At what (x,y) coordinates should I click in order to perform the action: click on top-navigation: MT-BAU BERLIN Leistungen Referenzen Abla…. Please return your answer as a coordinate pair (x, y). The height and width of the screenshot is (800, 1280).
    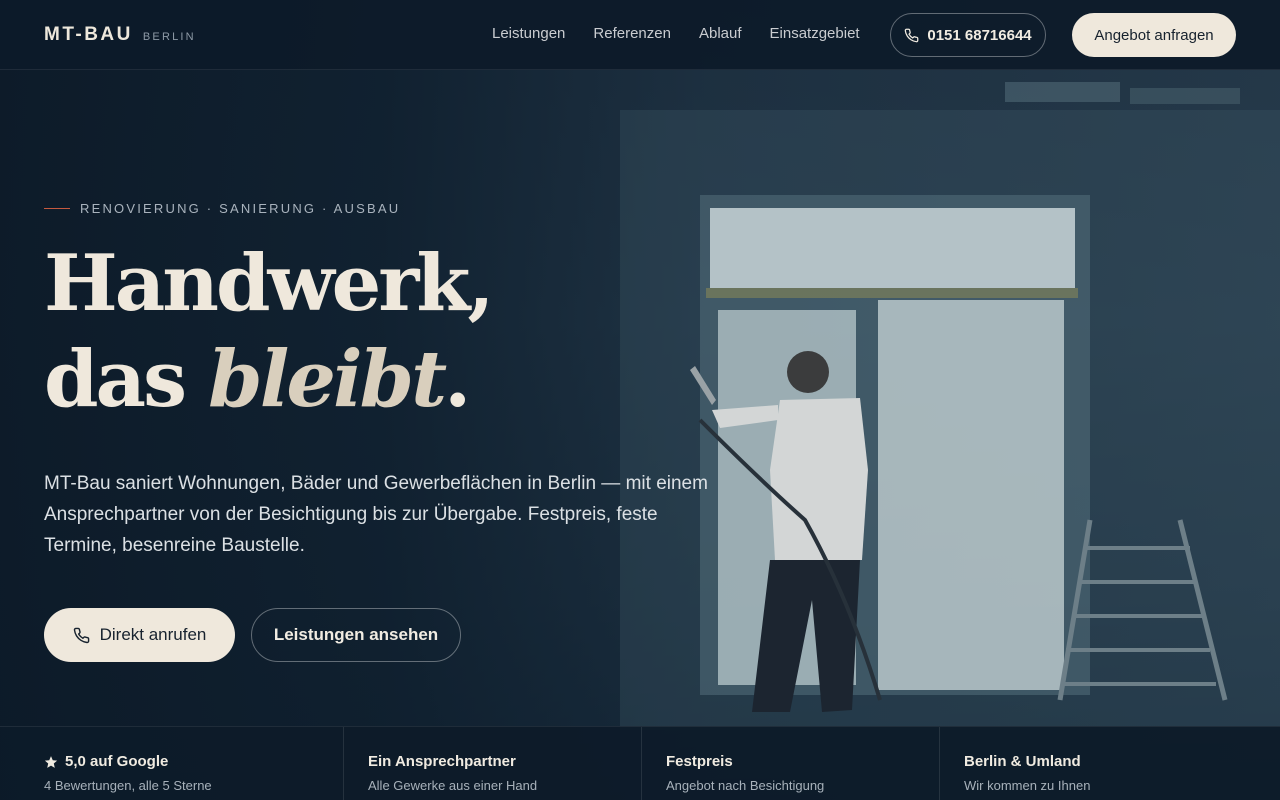
    Looking at the image, I should click on (640, 35).